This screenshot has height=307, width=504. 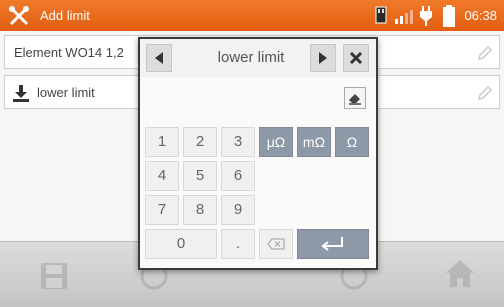 What do you see at coordinates (404, 18) in the screenshot?
I see `signal-icon` at bounding box center [404, 18].